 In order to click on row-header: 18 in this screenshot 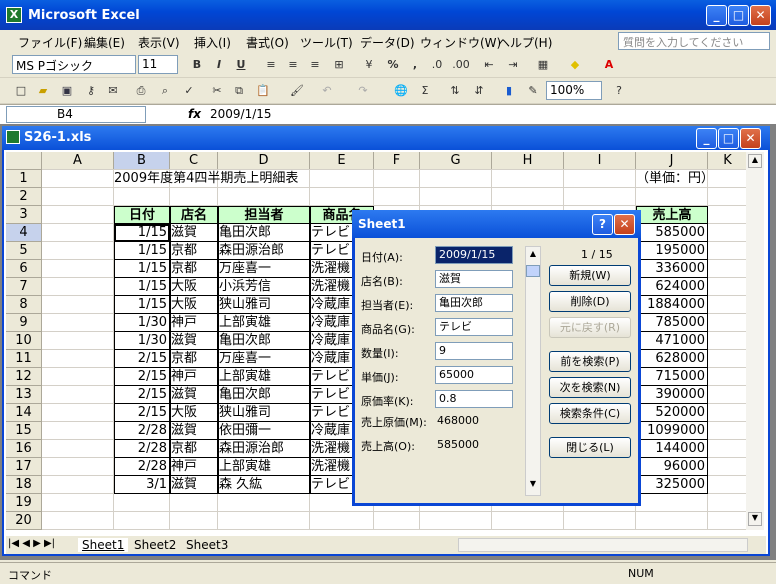, I will do `click(24, 485)`.